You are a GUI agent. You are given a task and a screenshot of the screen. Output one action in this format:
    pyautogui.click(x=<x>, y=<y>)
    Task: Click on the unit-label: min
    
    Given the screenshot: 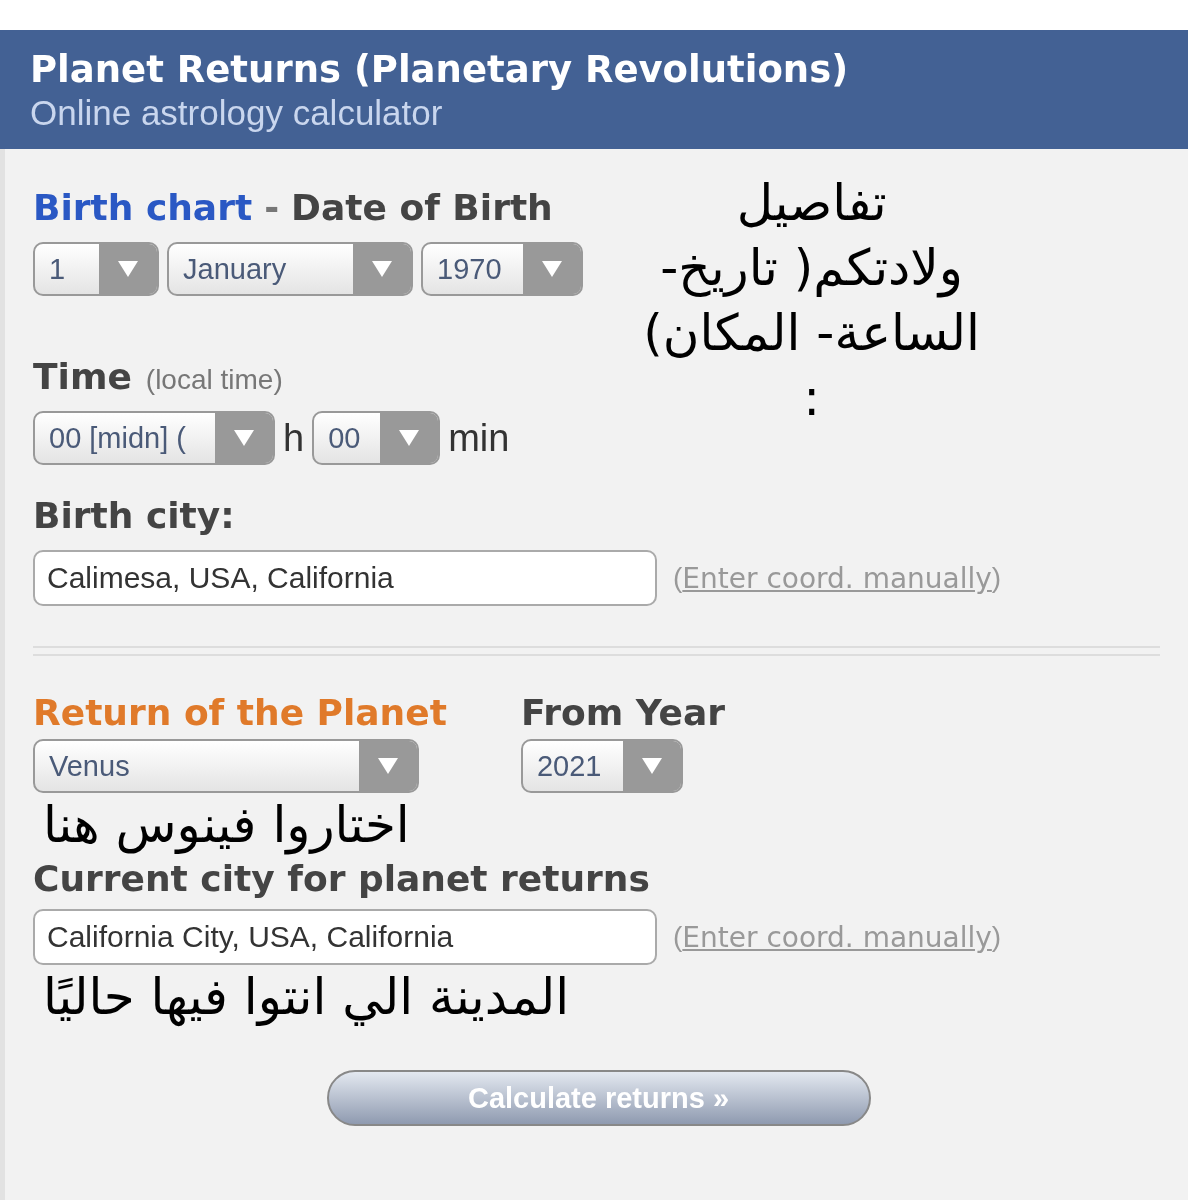 What is the action you would take?
    pyautogui.click(x=479, y=438)
    